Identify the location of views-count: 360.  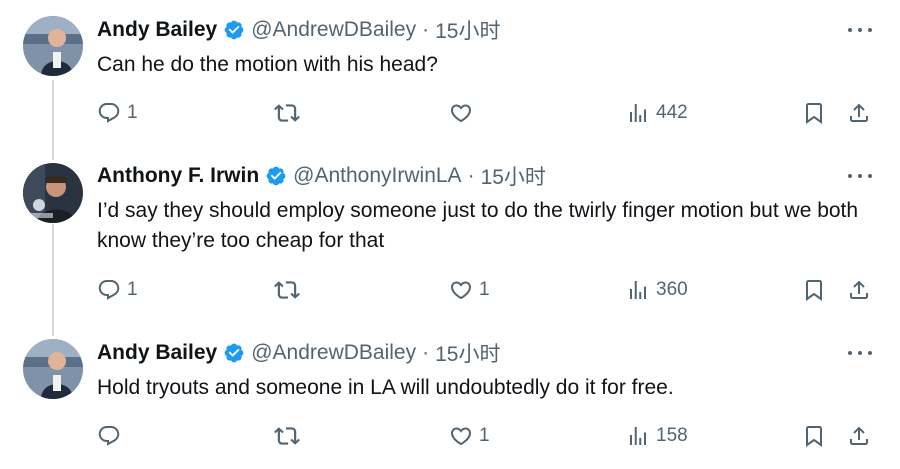
(672, 289).